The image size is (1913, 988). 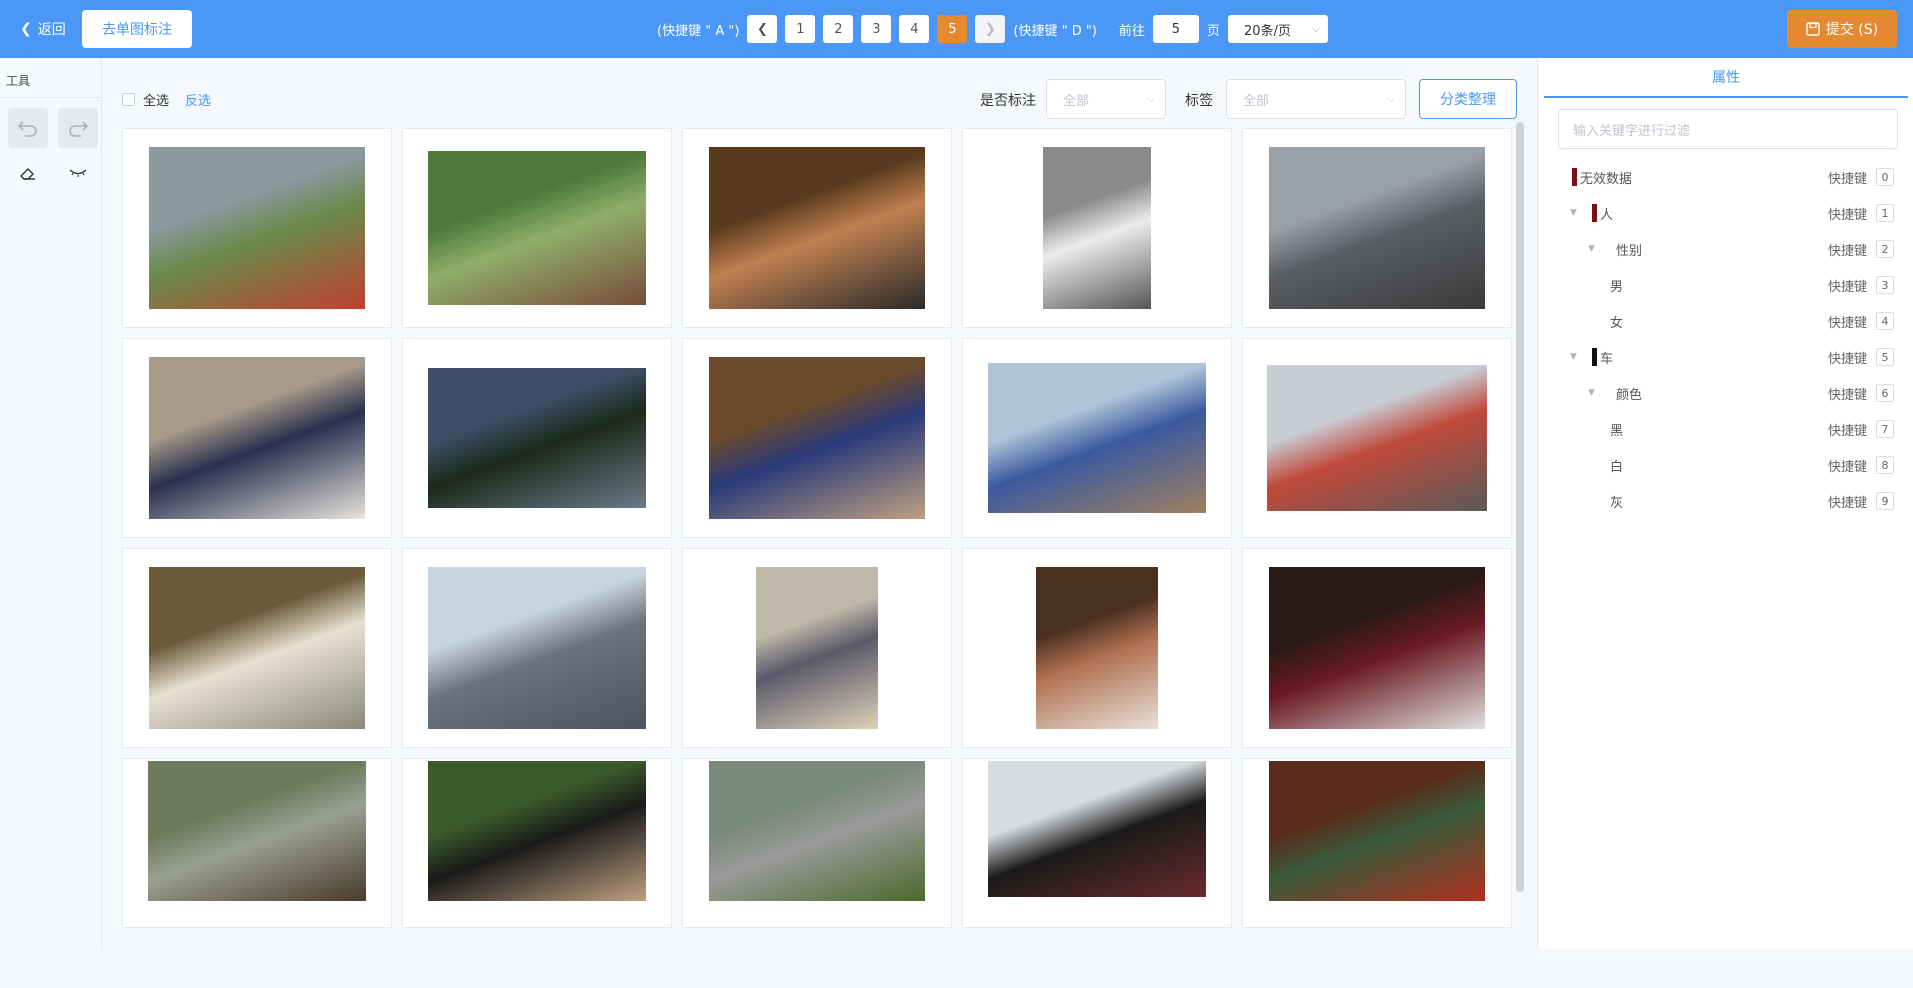 What do you see at coordinates (1277, 29) in the screenshot?
I see `page-size-select: 20条/页 ⌵` at bounding box center [1277, 29].